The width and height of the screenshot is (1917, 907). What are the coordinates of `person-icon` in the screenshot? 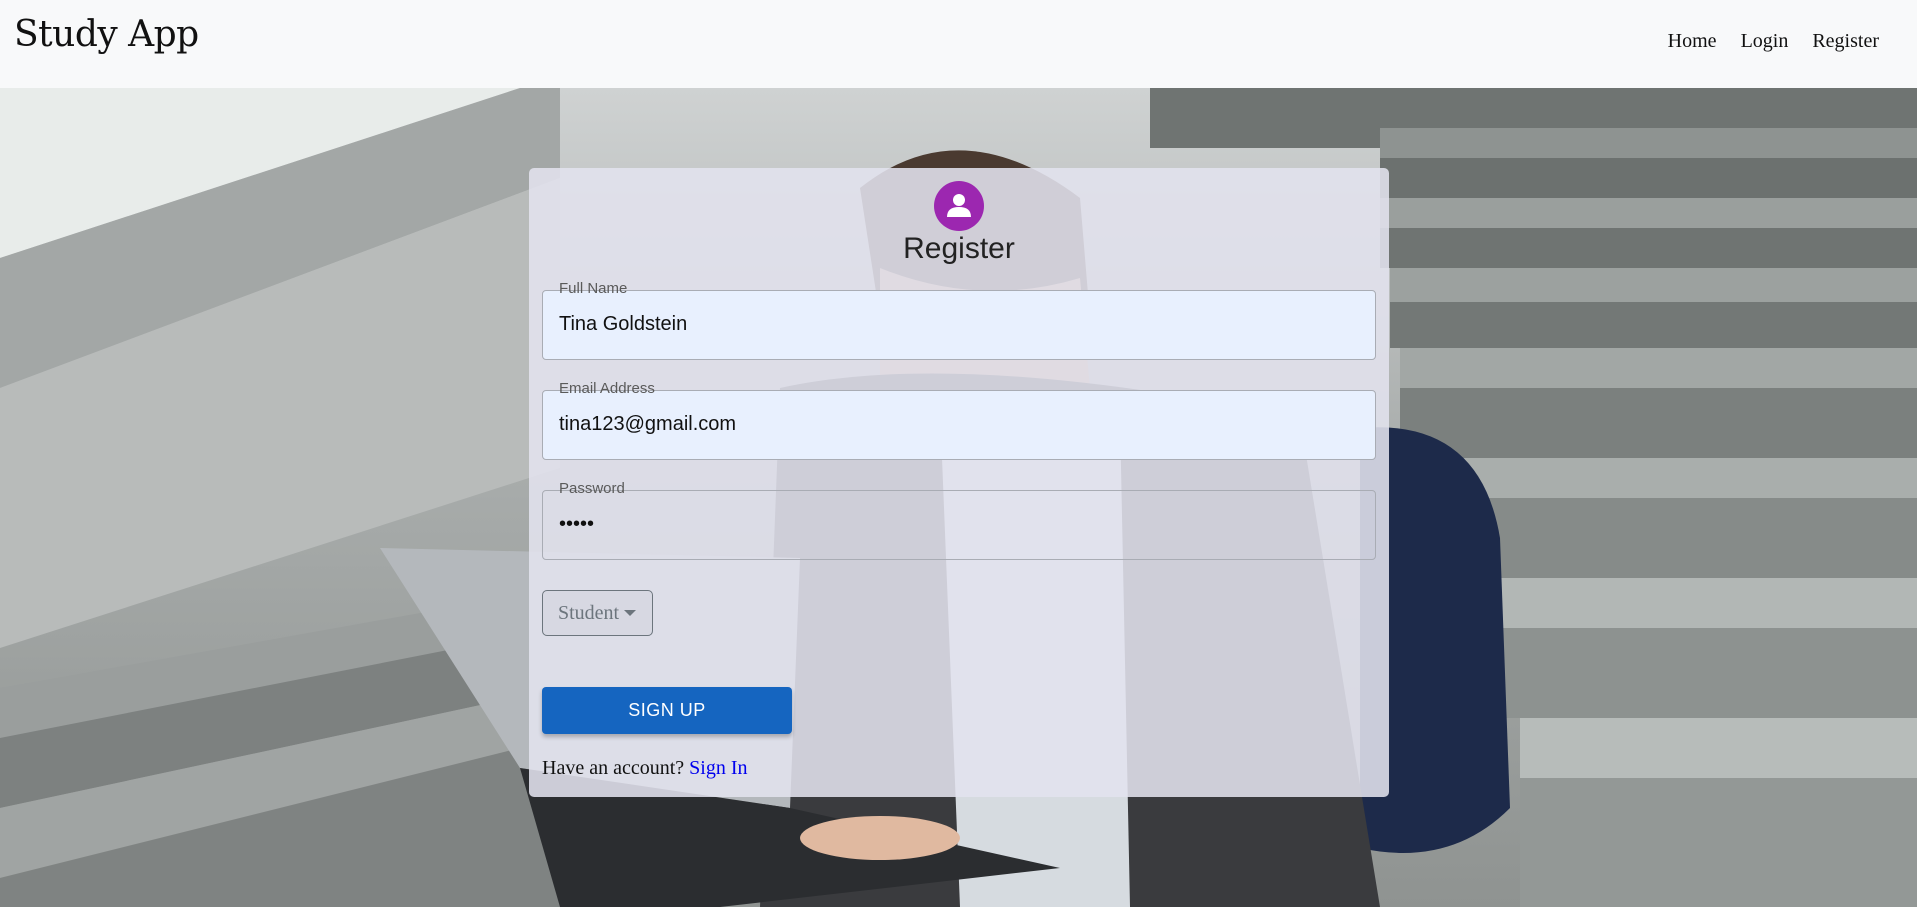 It's located at (959, 205).